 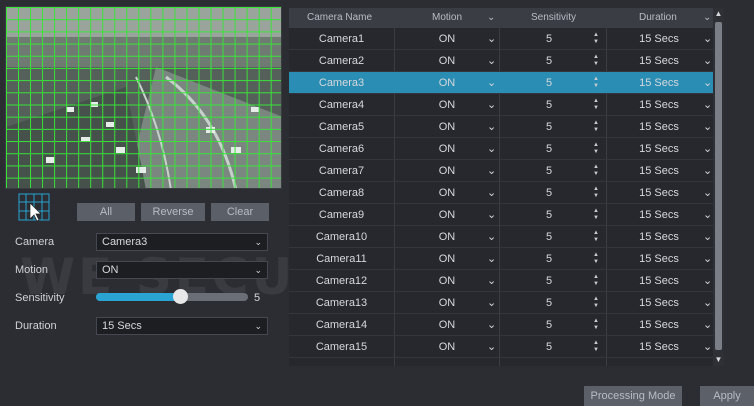 I want to click on table-row: Camera12 ON ⌄ 5 ▲ ▼ 15 Secs ⌄, so click(x=501, y=281).